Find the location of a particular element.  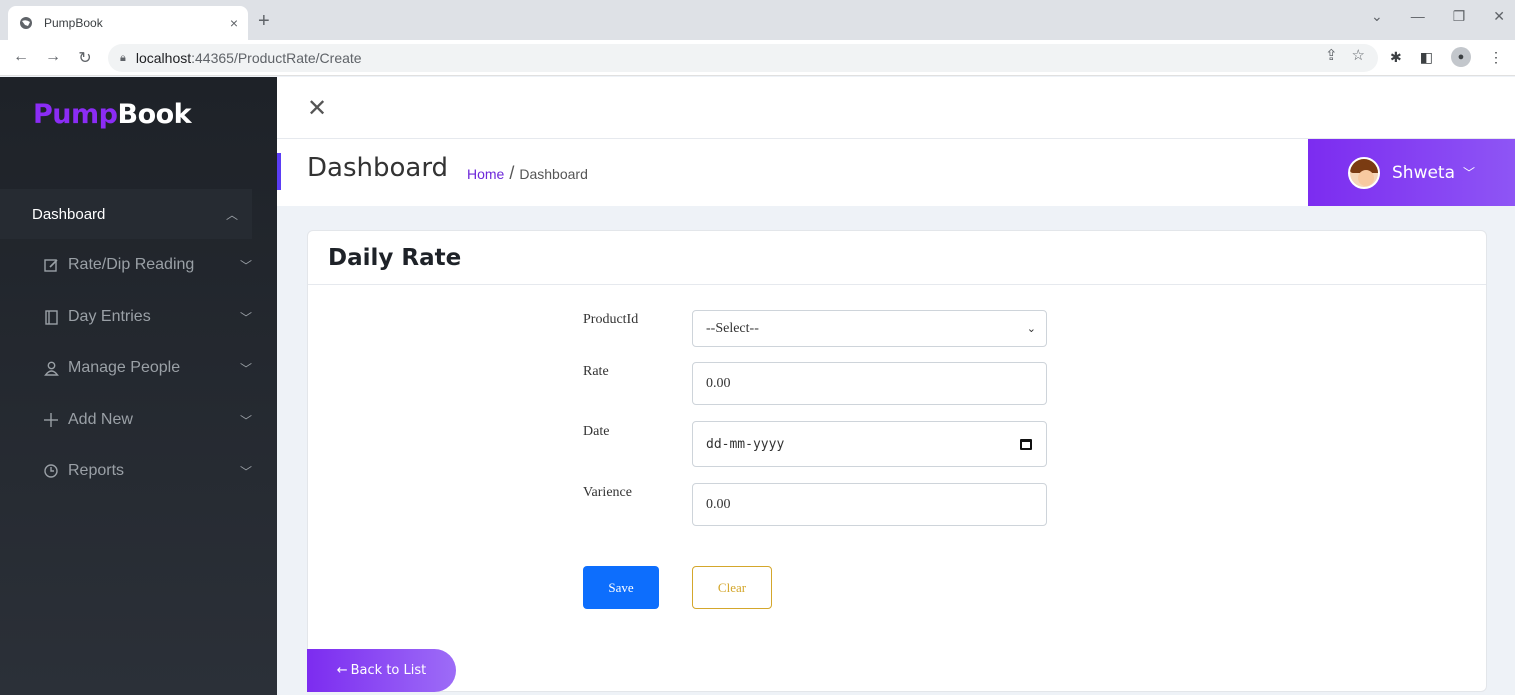

share-icon: ⇪ is located at coordinates (1331, 55).